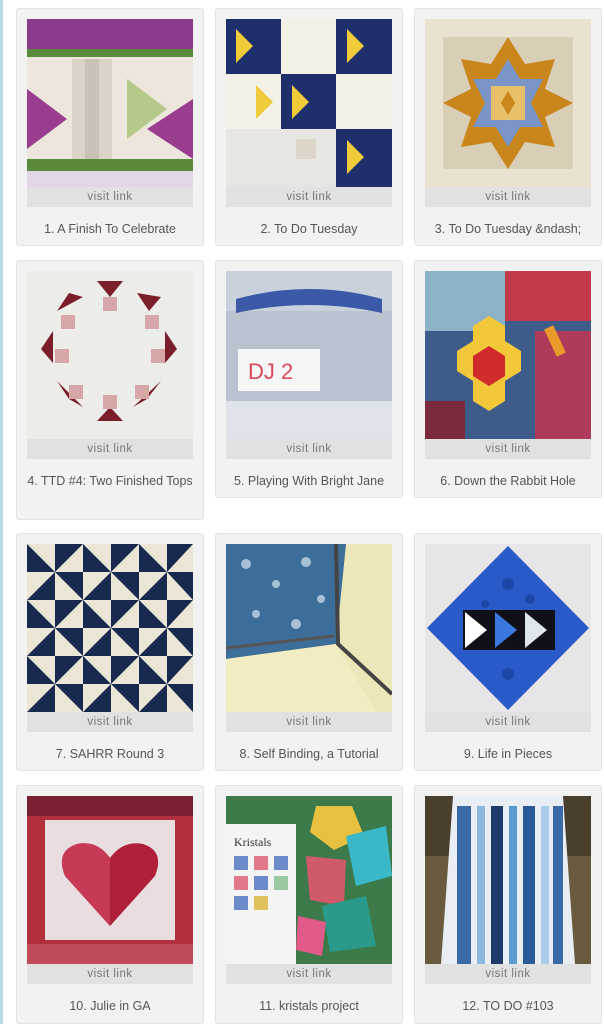 This screenshot has height=1024, width=604. I want to click on link-card: visit link 2. To Do Tuesday, so click(309, 127).